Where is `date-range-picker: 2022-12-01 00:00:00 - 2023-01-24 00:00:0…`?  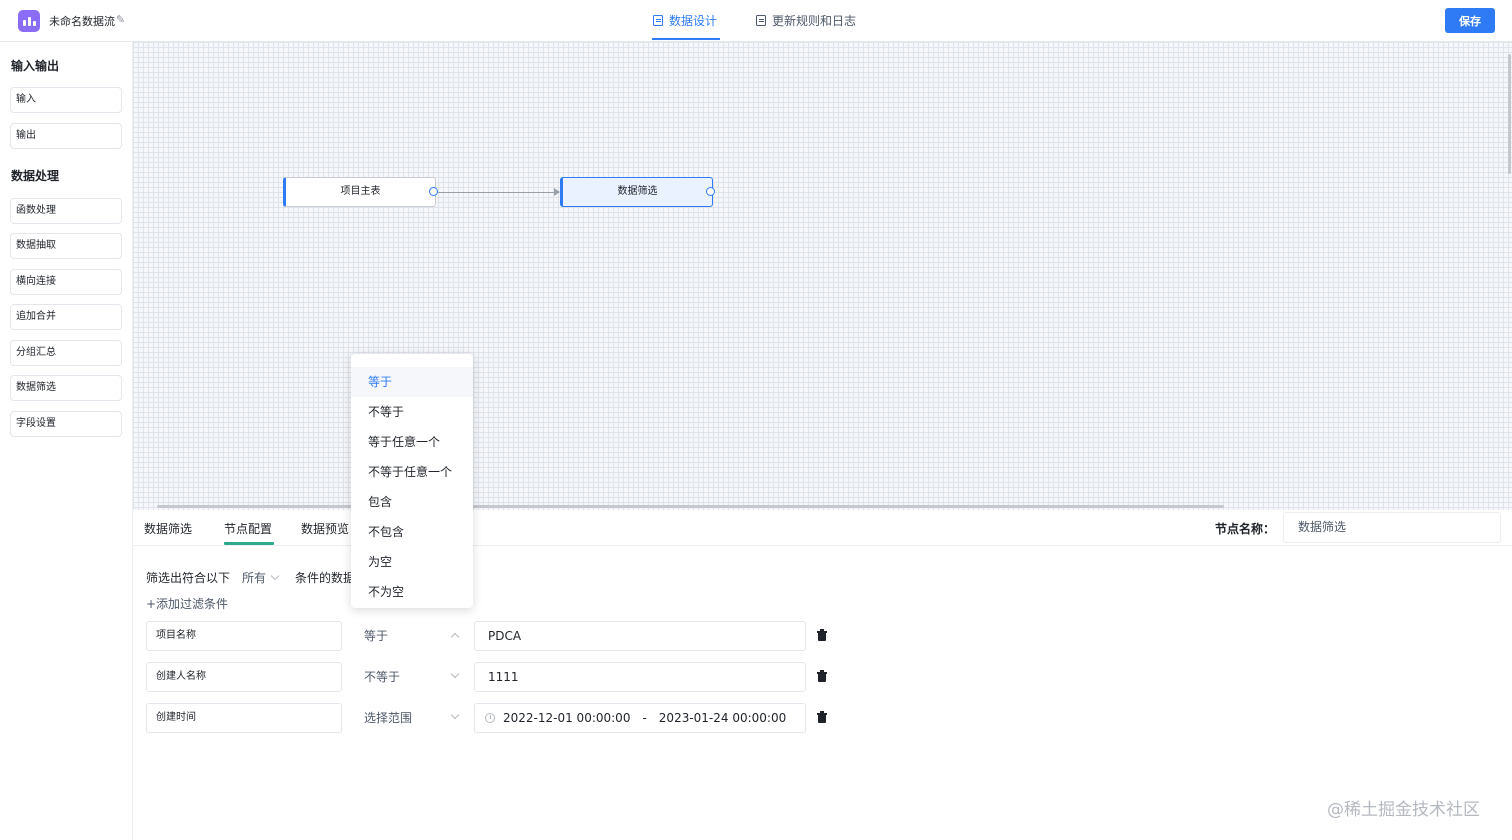 date-range-picker: 2022-12-01 00:00:00 - 2023-01-24 00:00:0… is located at coordinates (640, 718).